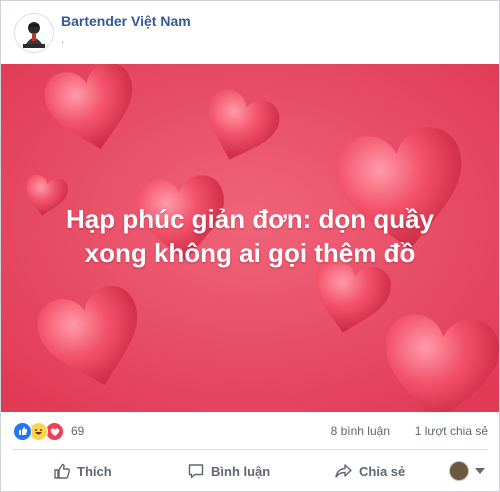  Describe the element at coordinates (22, 431) in the screenshot. I see `like-icon` at that location.